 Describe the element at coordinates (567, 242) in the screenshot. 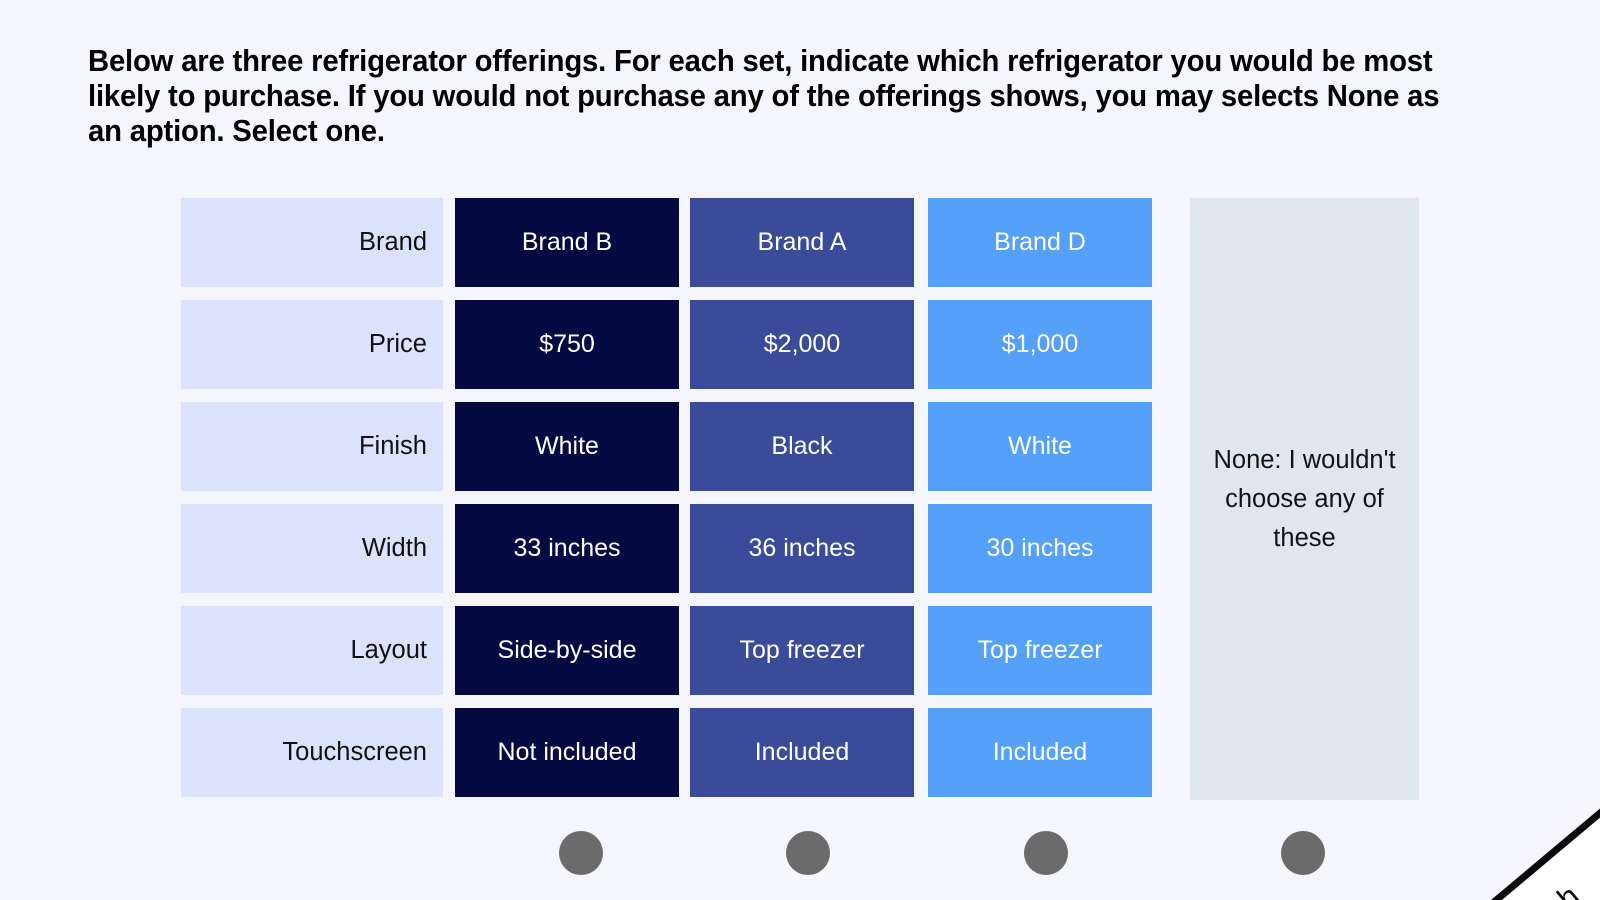

I see `cell-concept1-brand: Brand B` at that location.